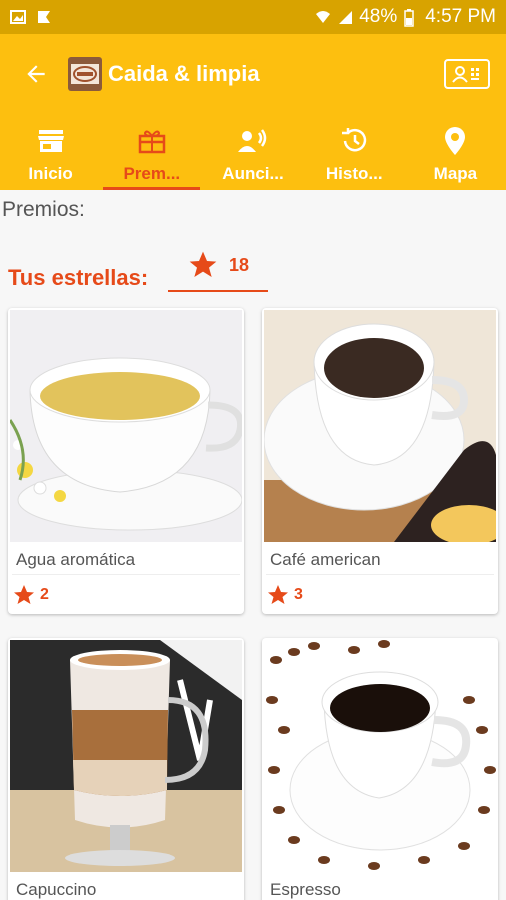  I want to click on reward-cost: 3, so click(380, 594).